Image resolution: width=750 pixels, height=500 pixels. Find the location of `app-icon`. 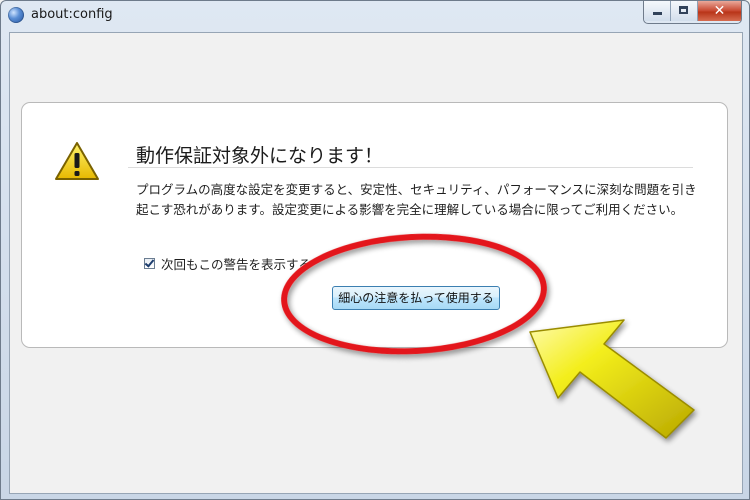

app-icon is located at coordinates (16, 15).